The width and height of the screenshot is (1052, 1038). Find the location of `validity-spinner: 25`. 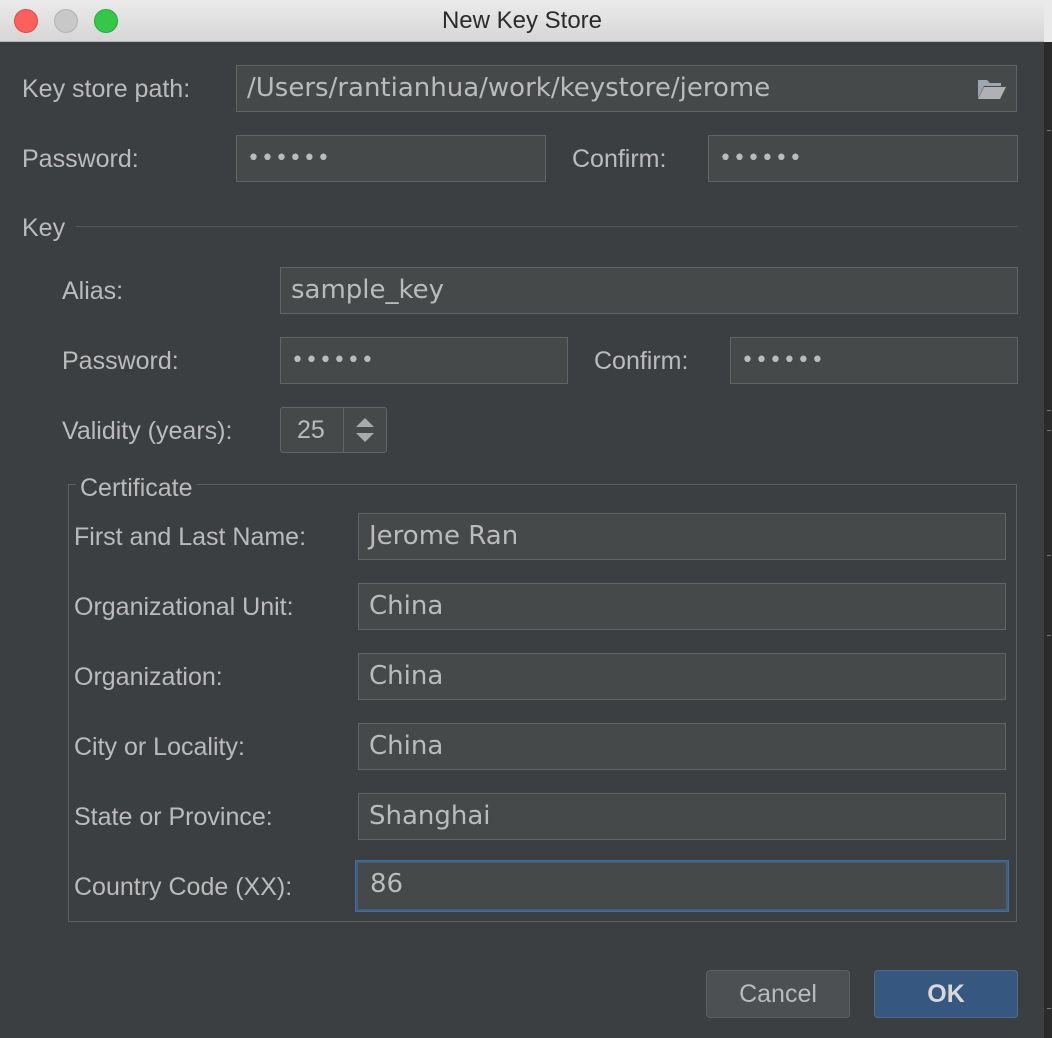

validity-spinner: 25 is located at coordinates (333, 430).